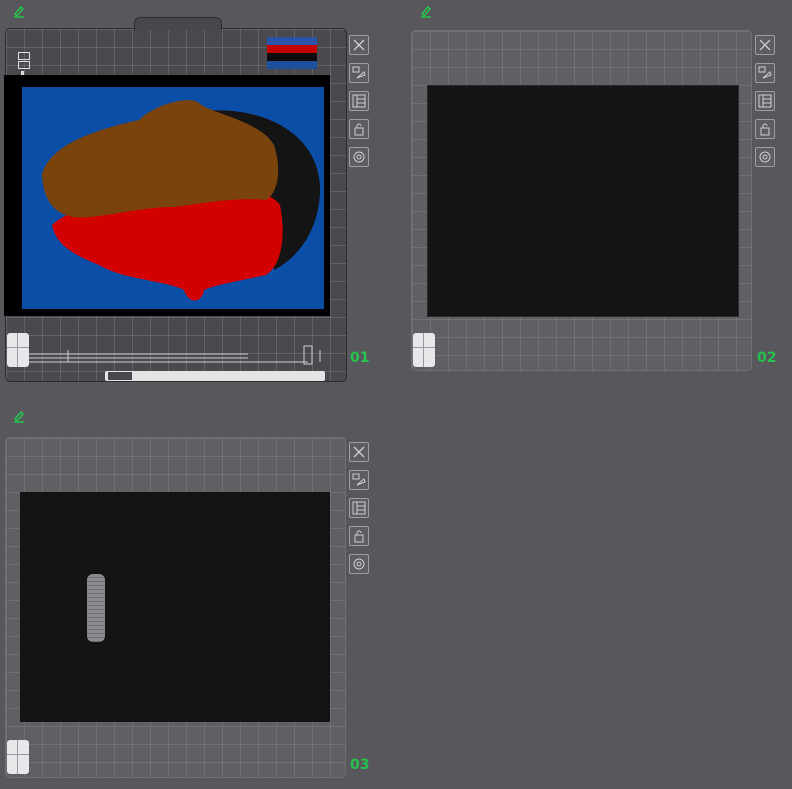  What do you see at coordinates (173, 198) in the screenshot?
I see `paint-layer` at bounding box center [173, 198].